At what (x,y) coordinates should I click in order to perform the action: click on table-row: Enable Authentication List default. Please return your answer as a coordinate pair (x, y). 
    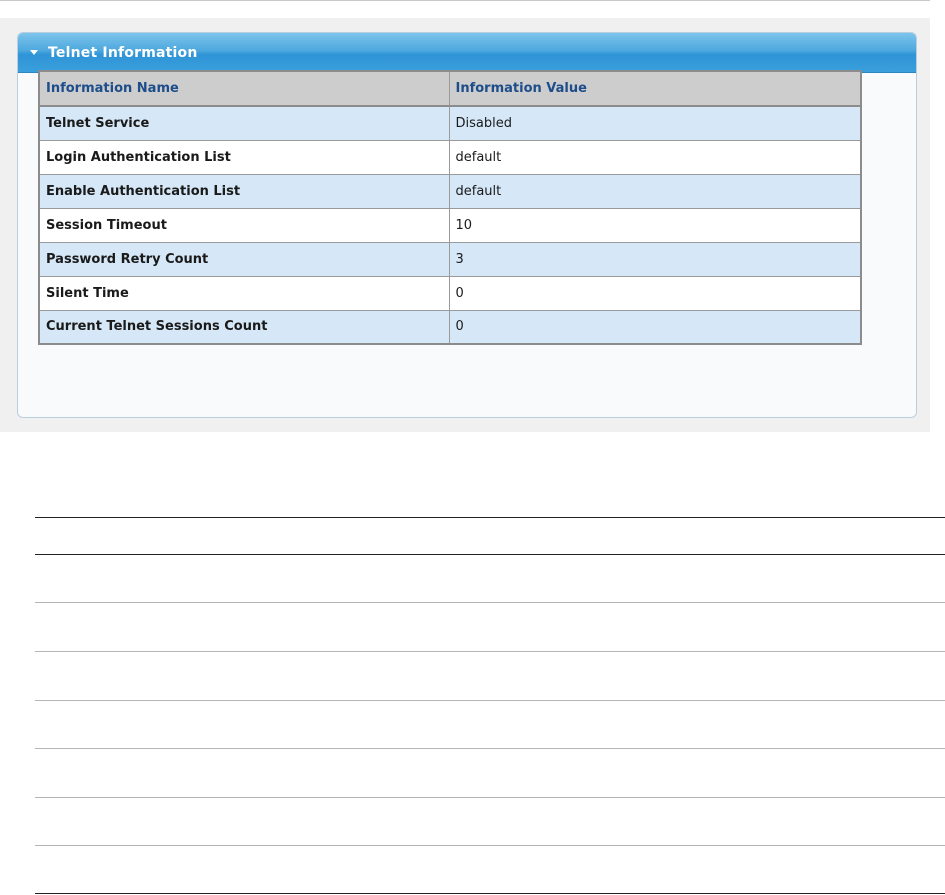
    Looking at the image, I should click on (450, 191).